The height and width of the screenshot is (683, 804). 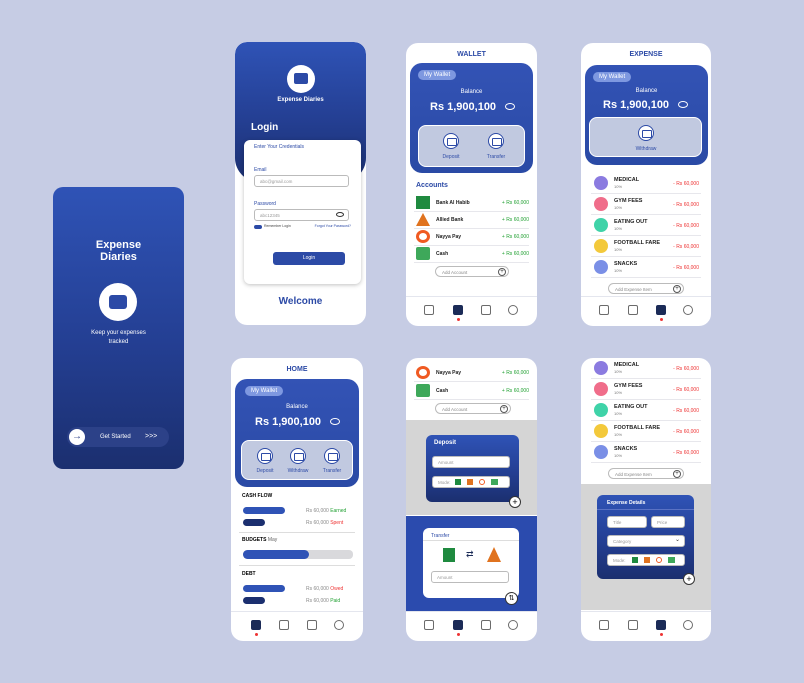 I want to click on title-field: Title, so click(x=627, y=522).